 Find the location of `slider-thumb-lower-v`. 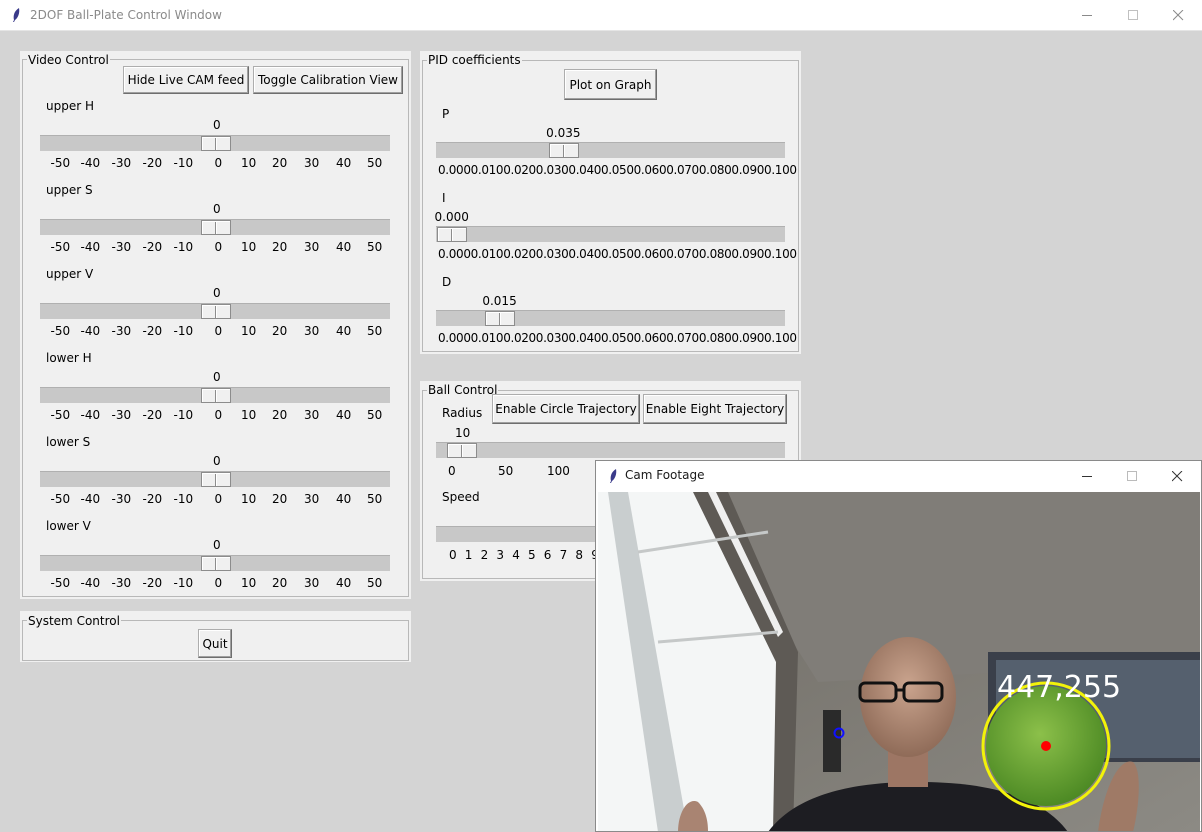

slider-thumb-lower-v is located at coordinates (216, 563).